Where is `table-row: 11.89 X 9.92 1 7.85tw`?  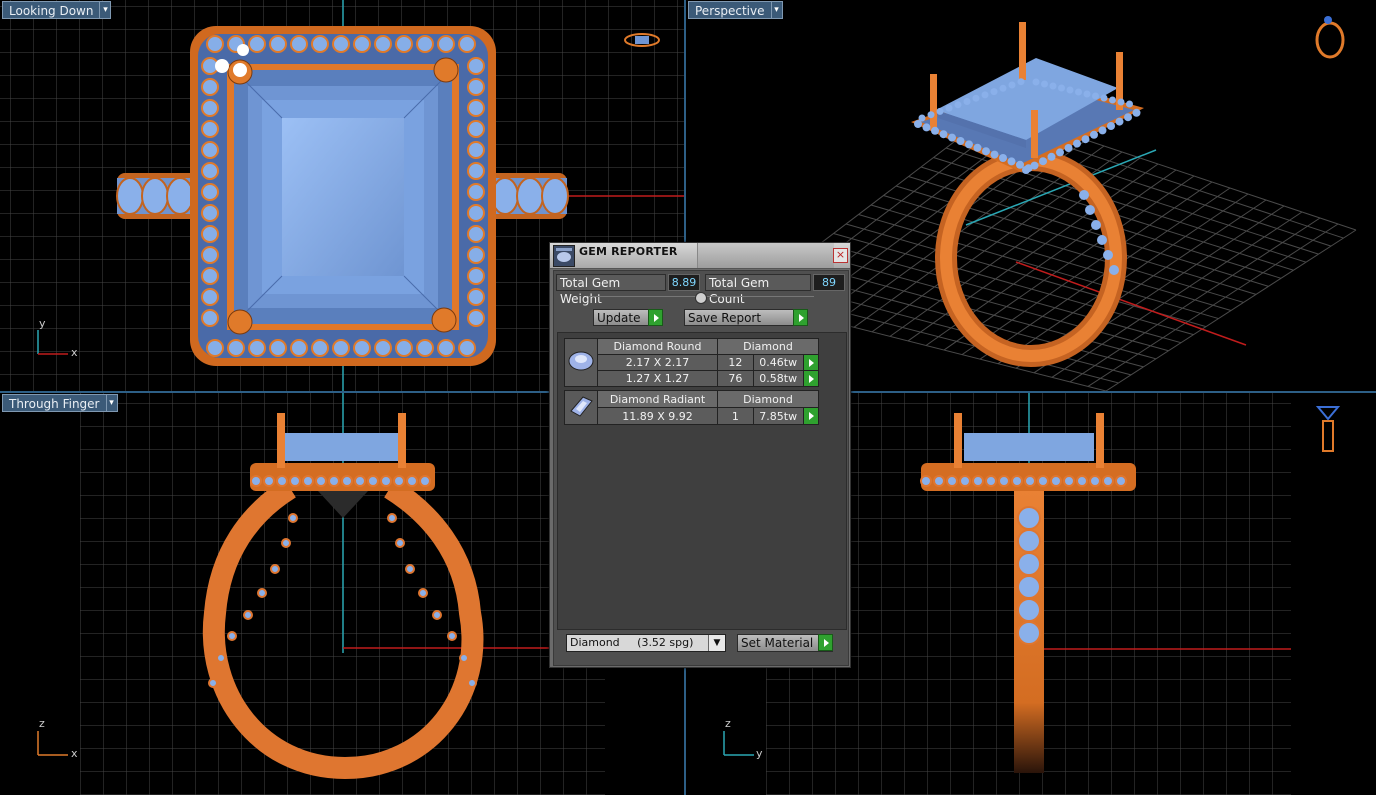
table-row: 11.89 X 9.92 1 7.85tw is located at coordinates (692, 416).